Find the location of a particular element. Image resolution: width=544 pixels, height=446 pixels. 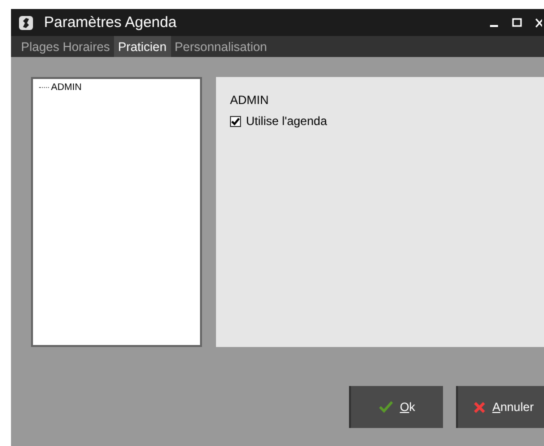

tab: Plages Horaires is located at coordinates (65, 46).